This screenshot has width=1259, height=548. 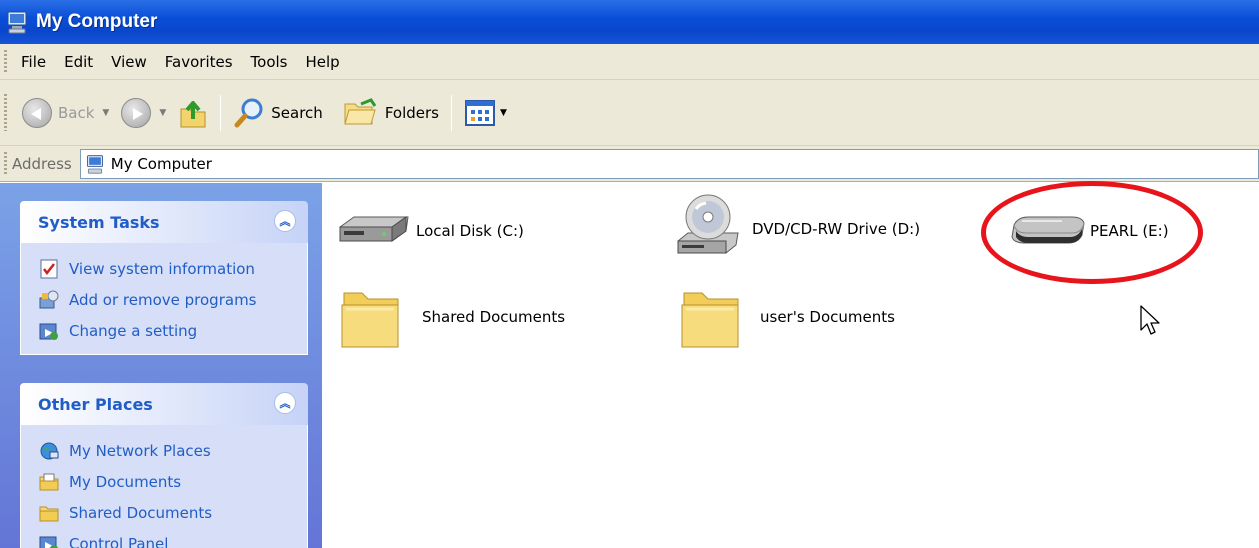 What do you see at coordinates (710, 229) in the screenshot?
I see `dvd-drive-icon` at bounding box center [710, 229].